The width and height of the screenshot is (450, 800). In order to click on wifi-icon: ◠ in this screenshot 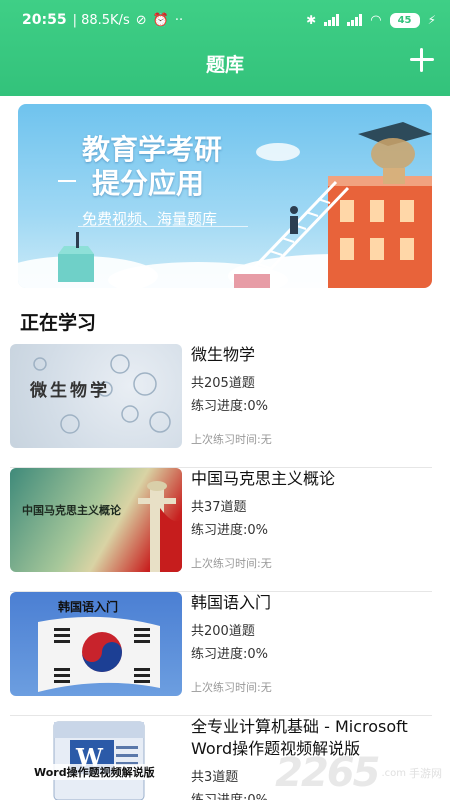, I will do `click(376, 20)`.